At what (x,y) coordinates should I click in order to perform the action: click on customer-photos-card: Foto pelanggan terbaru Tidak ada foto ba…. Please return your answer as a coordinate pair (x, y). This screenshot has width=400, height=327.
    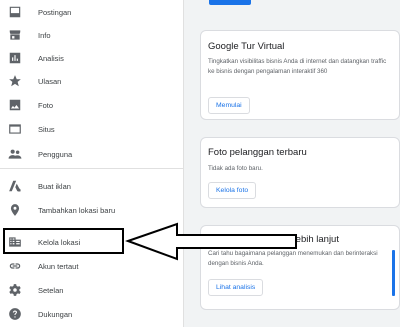
    Looking at the image, I should click on (300, 172).